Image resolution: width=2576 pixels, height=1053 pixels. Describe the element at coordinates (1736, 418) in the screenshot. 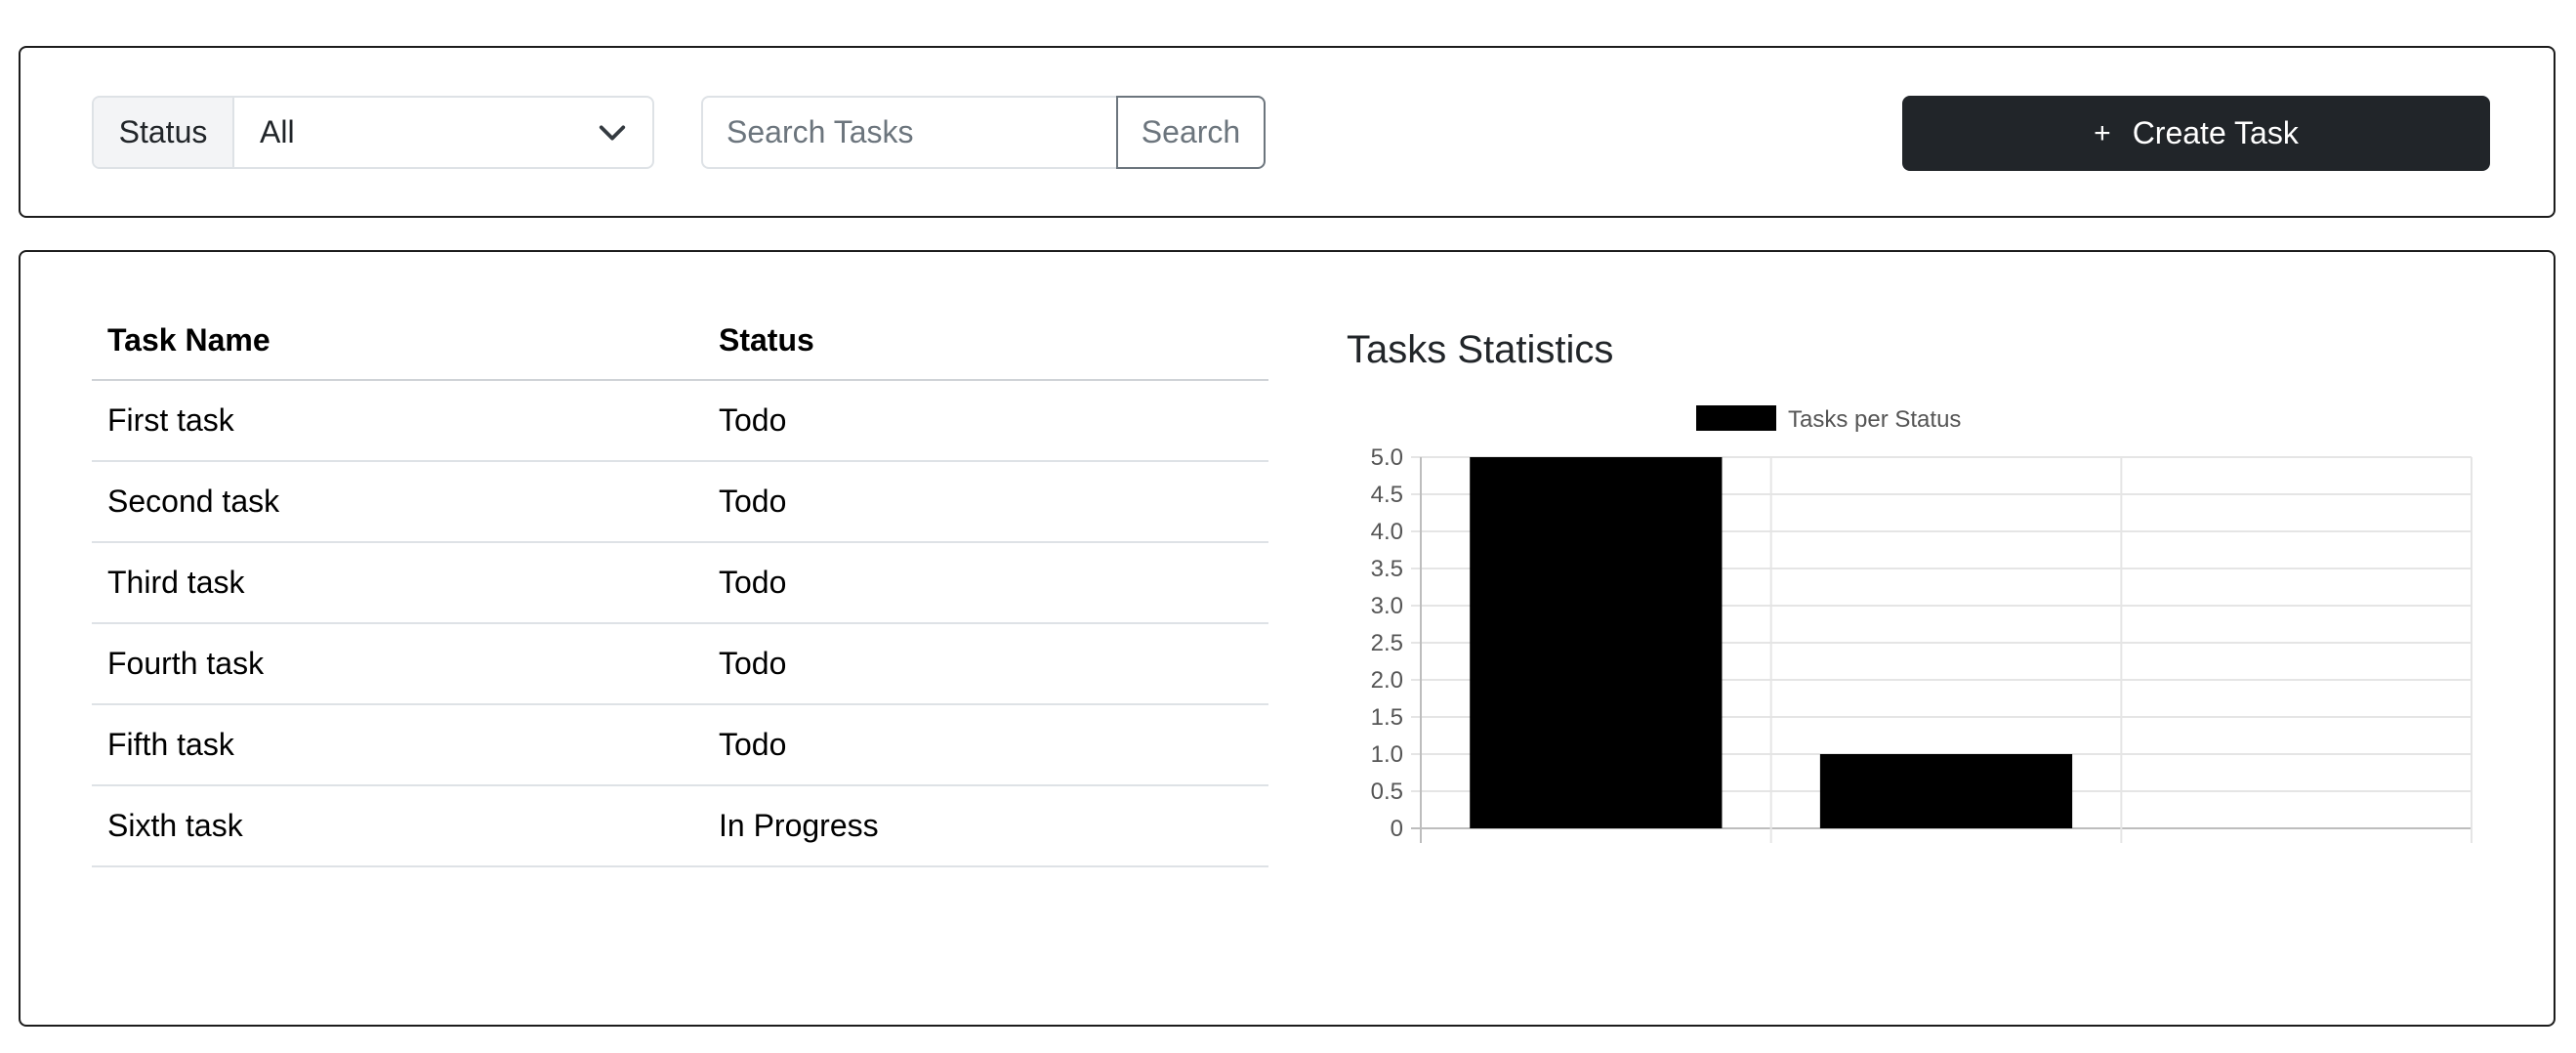

I see `legend-swatch` at that location.